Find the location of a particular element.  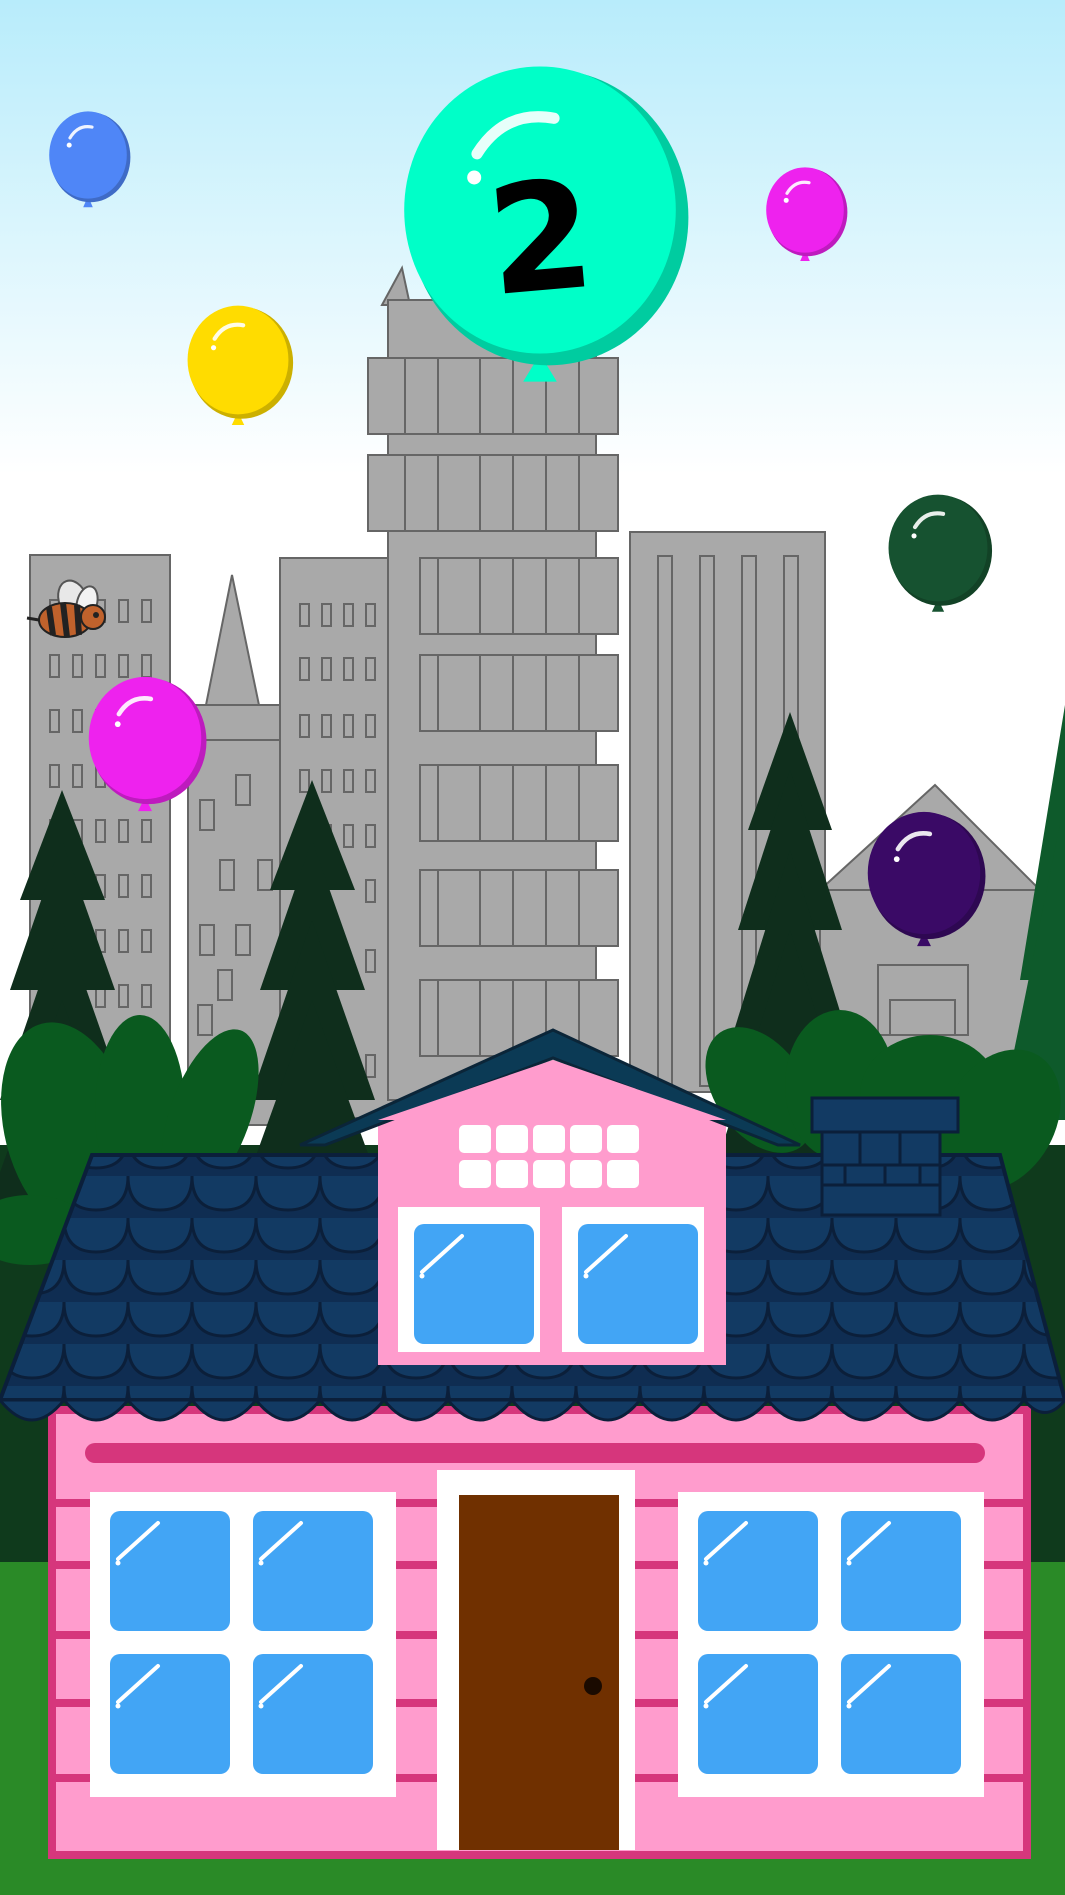

counter-number: 2 is located at coordinates (540, 239).